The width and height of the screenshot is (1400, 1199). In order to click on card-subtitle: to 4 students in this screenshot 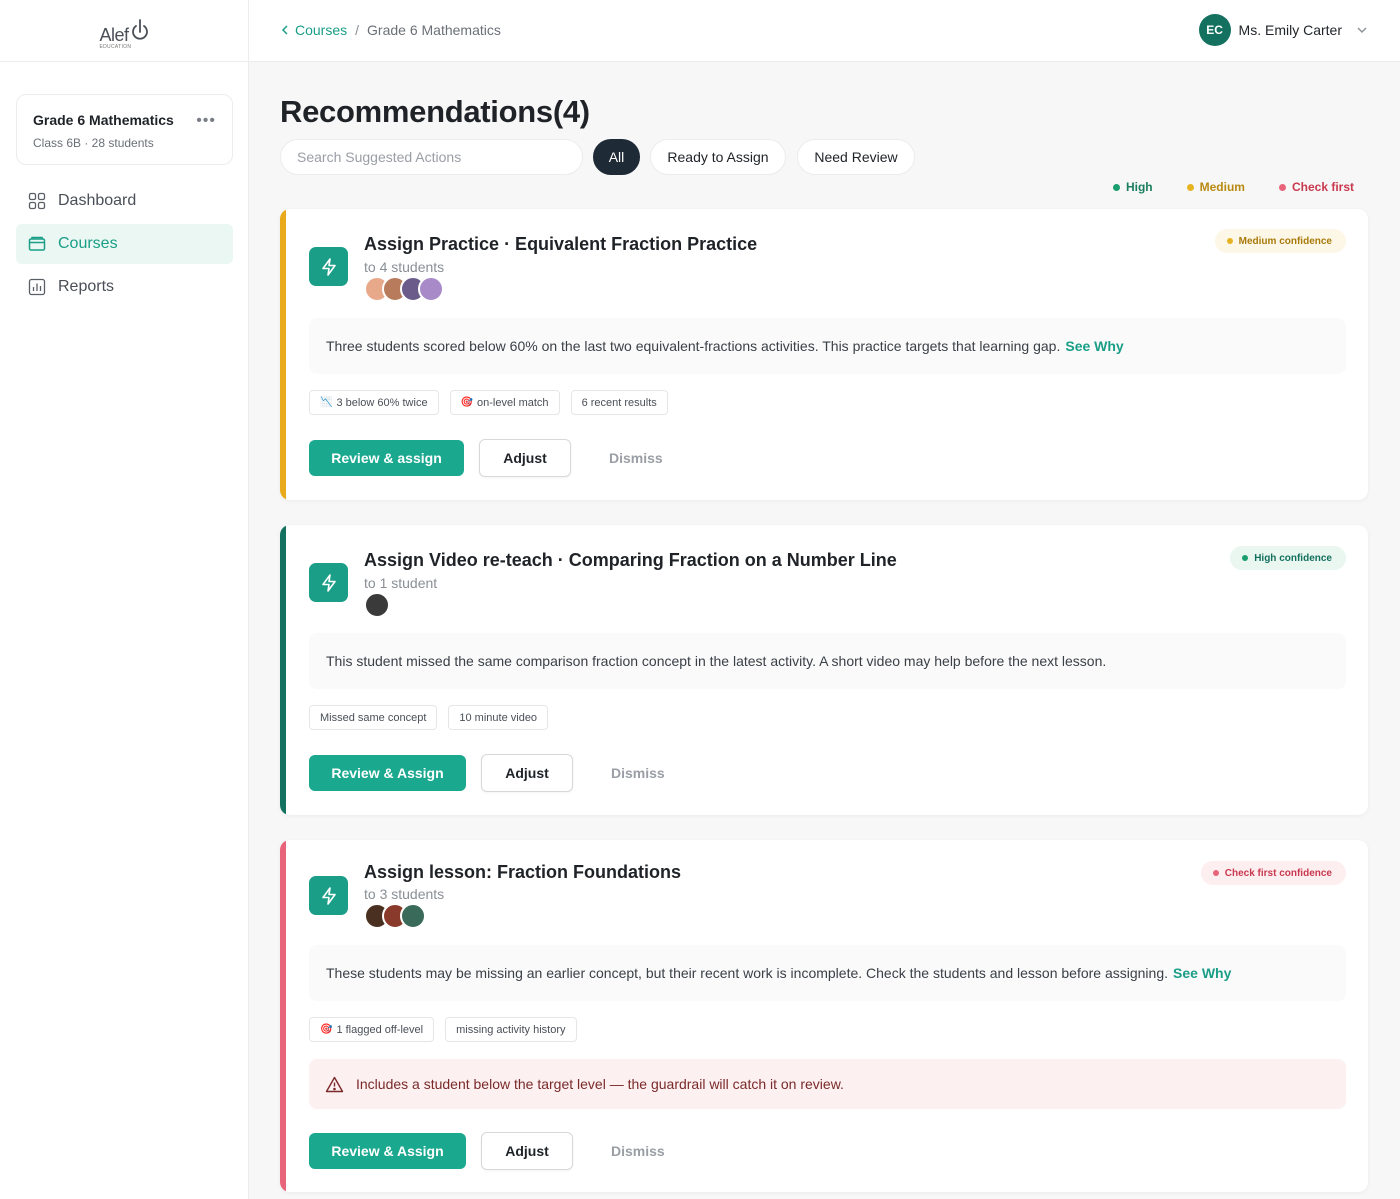, I will do `click(404, 267)`.